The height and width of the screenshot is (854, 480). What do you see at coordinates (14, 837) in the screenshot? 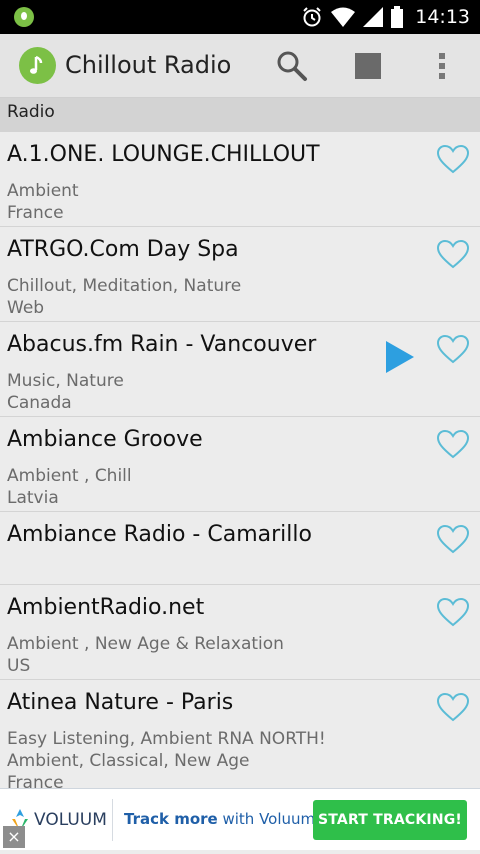
I see `ad-close-icon: ×` at bounding box center [14, 837].